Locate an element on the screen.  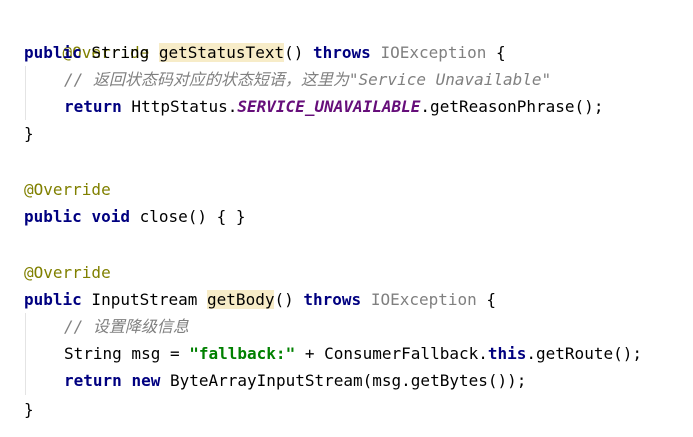
code-line-13: } is located at coordinates (29, 409).